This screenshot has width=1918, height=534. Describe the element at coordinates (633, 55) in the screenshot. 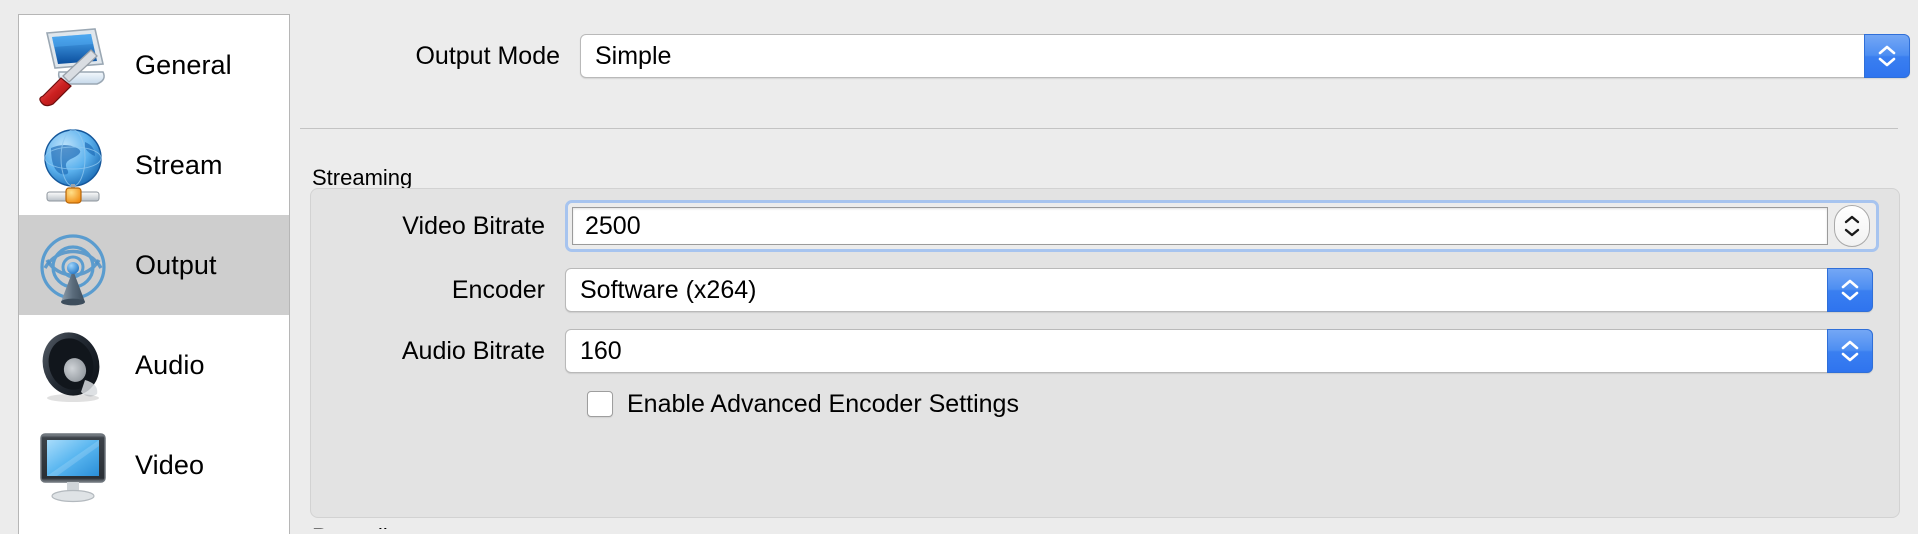

I see `output-mode-value: Simple` at that location.